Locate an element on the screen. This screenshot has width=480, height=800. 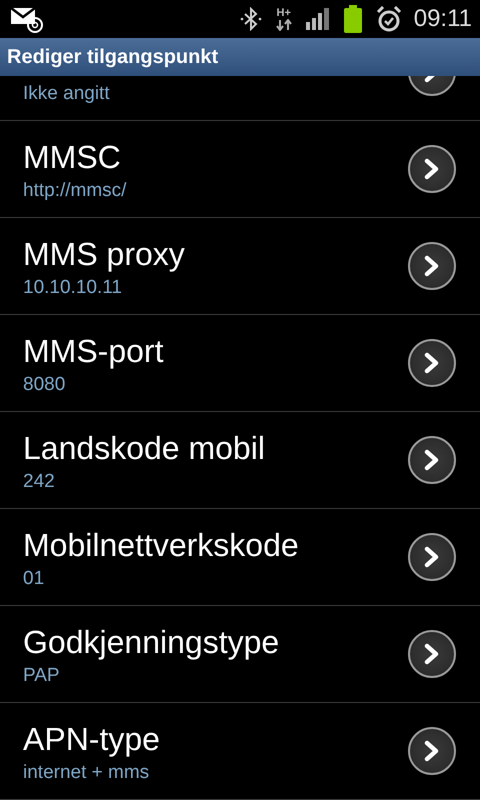
setting-value: http://mmsc/ is located at coordinates (75, 191).